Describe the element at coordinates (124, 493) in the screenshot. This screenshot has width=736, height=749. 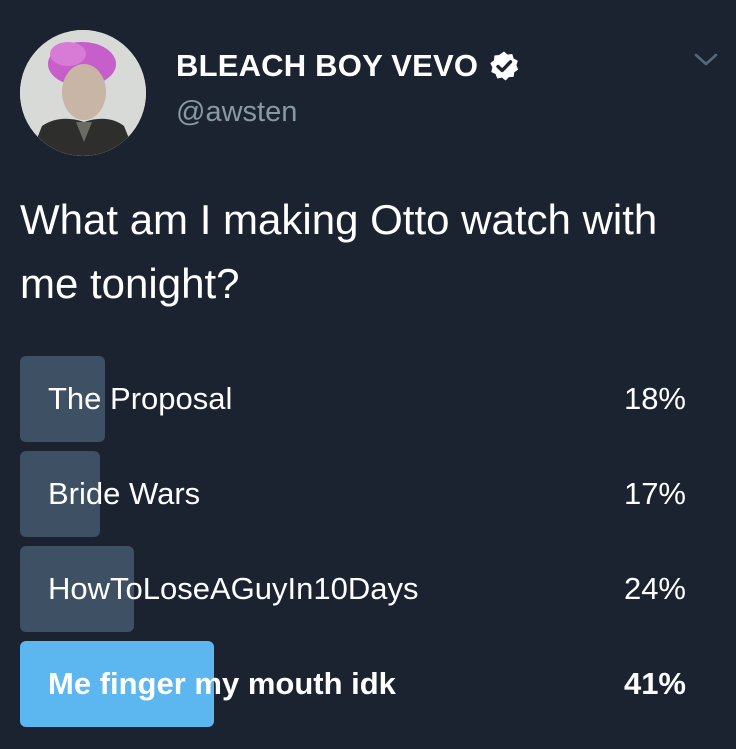
I see `poll-option-label: Bride Wars` at that location.